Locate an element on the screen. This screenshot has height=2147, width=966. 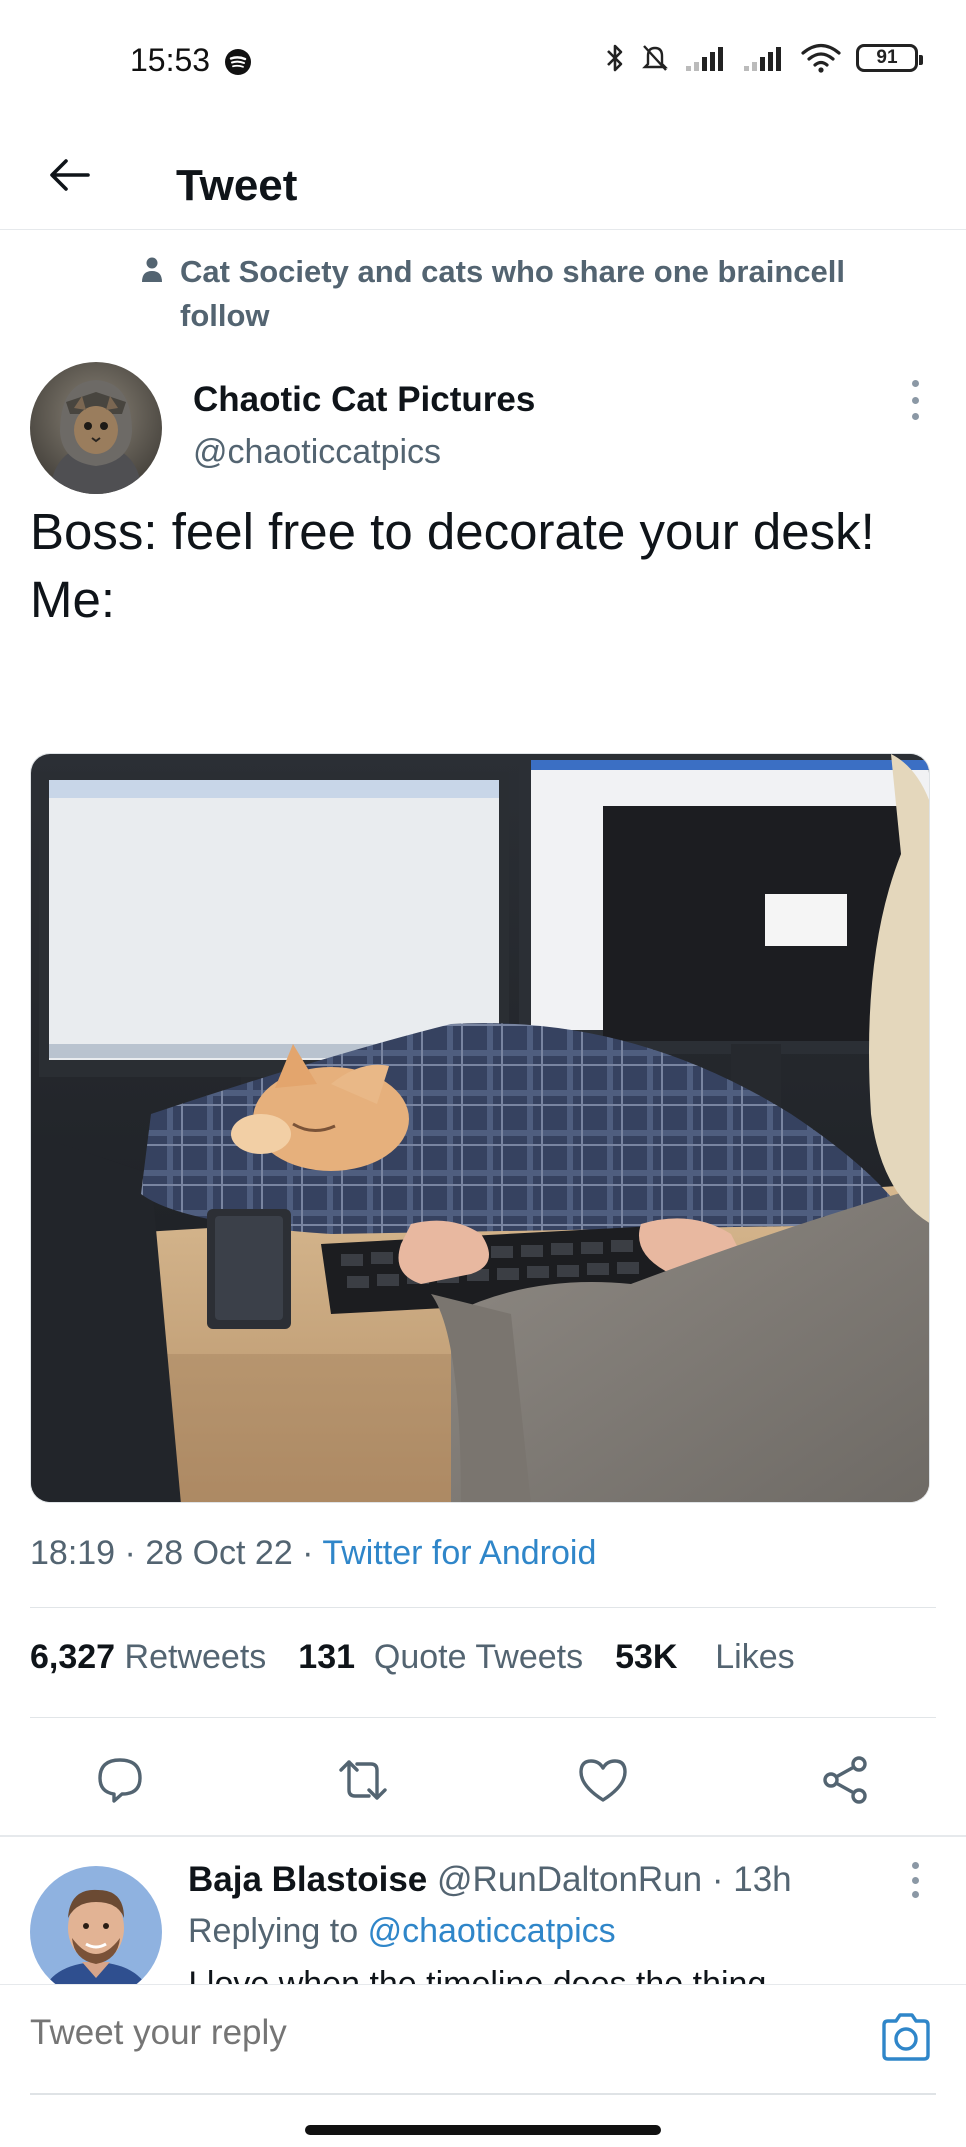
replying-to: Replying to @chaoticcatpics is located at coordinates (402, 1931).